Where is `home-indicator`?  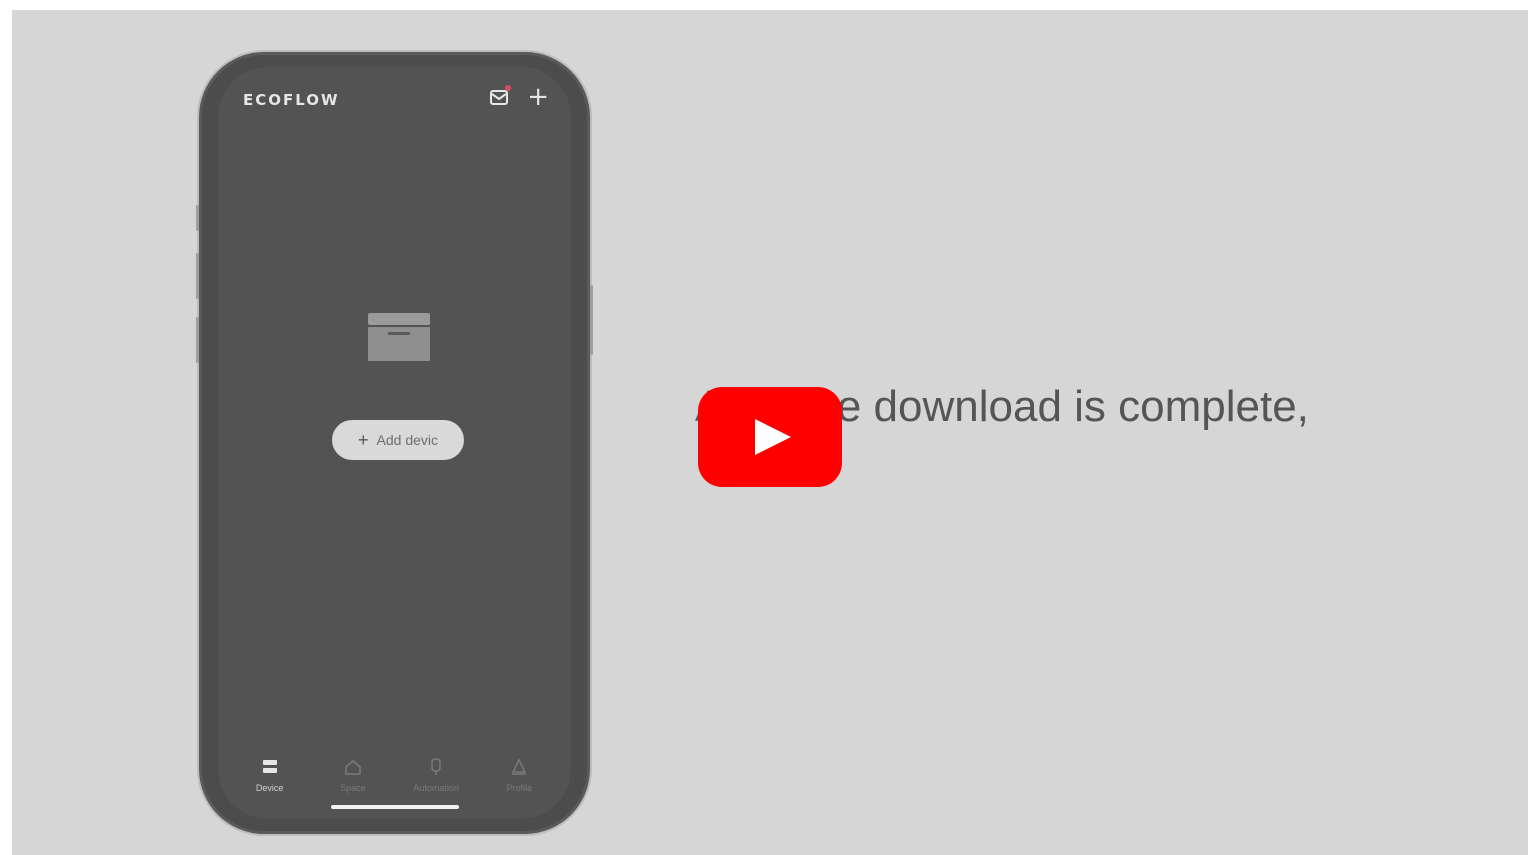 home-indicator is located at coordinates (394, 807).